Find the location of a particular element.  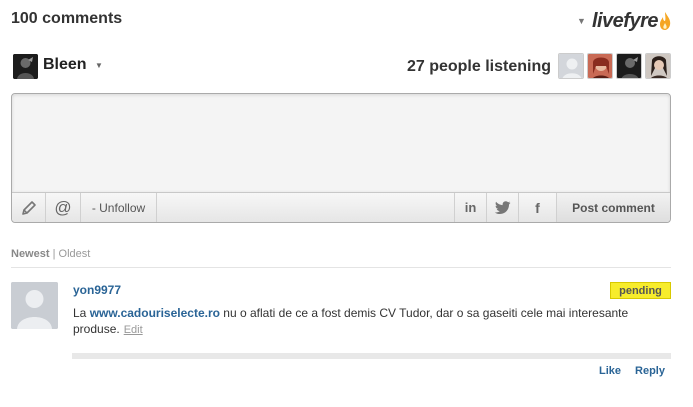

linkedin-share-button: in is located at coordinates (470, 207).